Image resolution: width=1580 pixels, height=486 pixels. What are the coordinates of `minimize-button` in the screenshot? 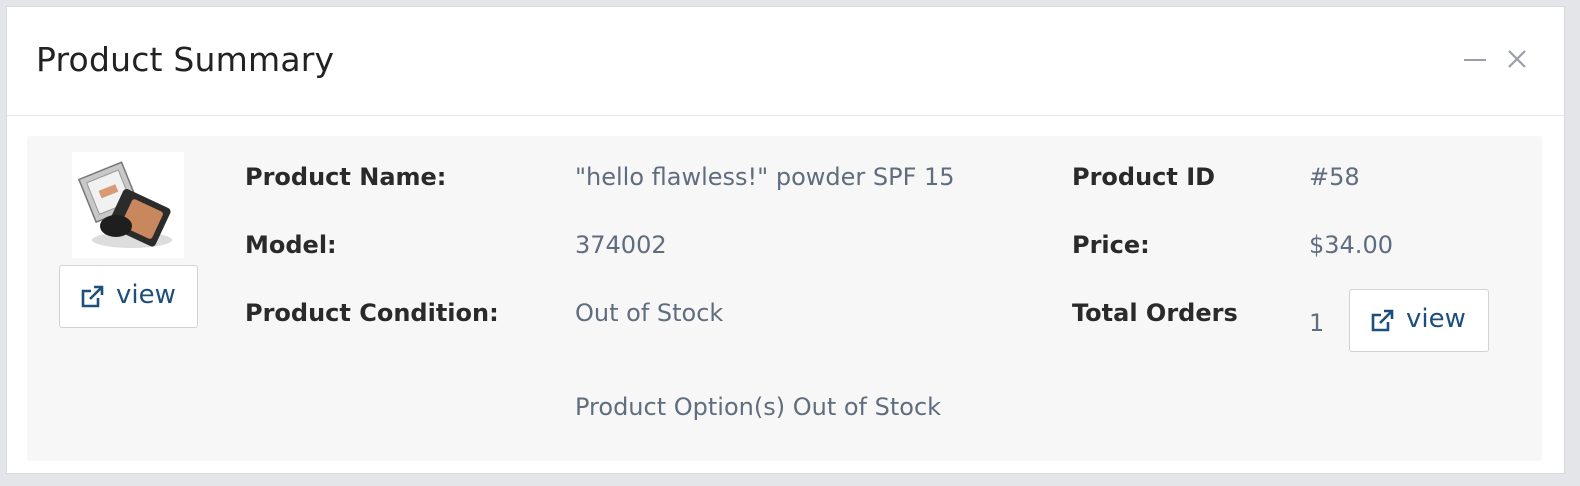 It's located at (1472, 58).